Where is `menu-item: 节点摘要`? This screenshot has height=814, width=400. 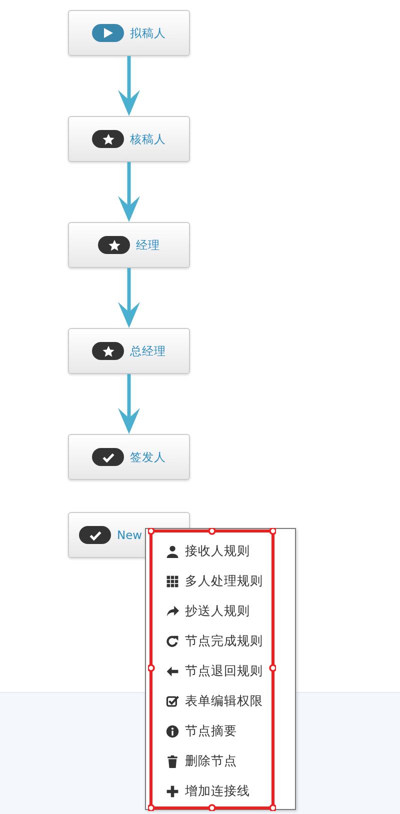
menu-item: 节点摘要 is located at coordinates (230, 731).